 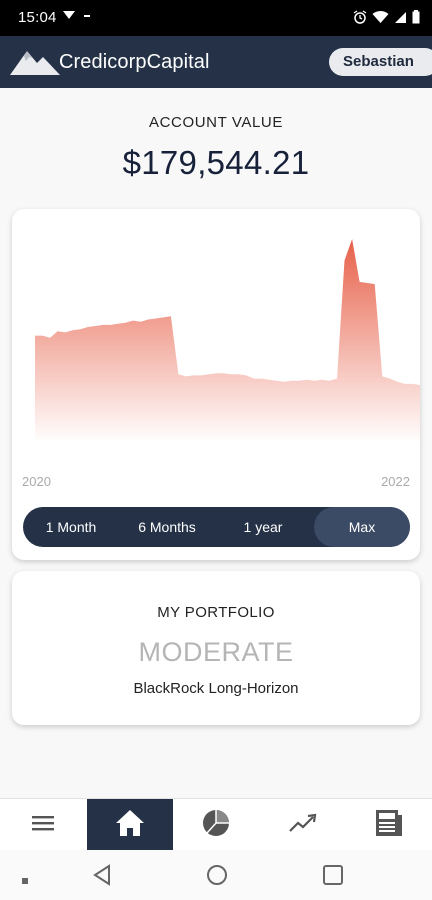 What do you see at coordinates (70, 17) in the screenshot?
I see `cast-icon` at bounding box center [70, 17].